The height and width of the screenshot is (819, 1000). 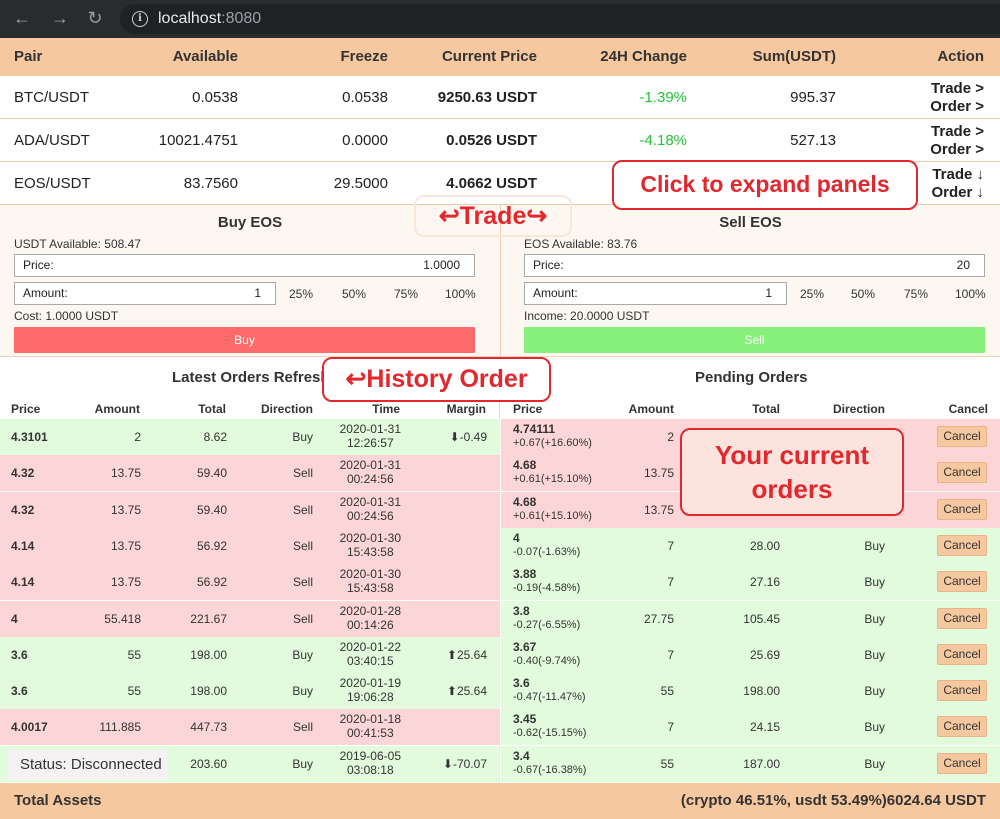 I want to click on freeze-value: 0.0000, so click(x=365, y=140).